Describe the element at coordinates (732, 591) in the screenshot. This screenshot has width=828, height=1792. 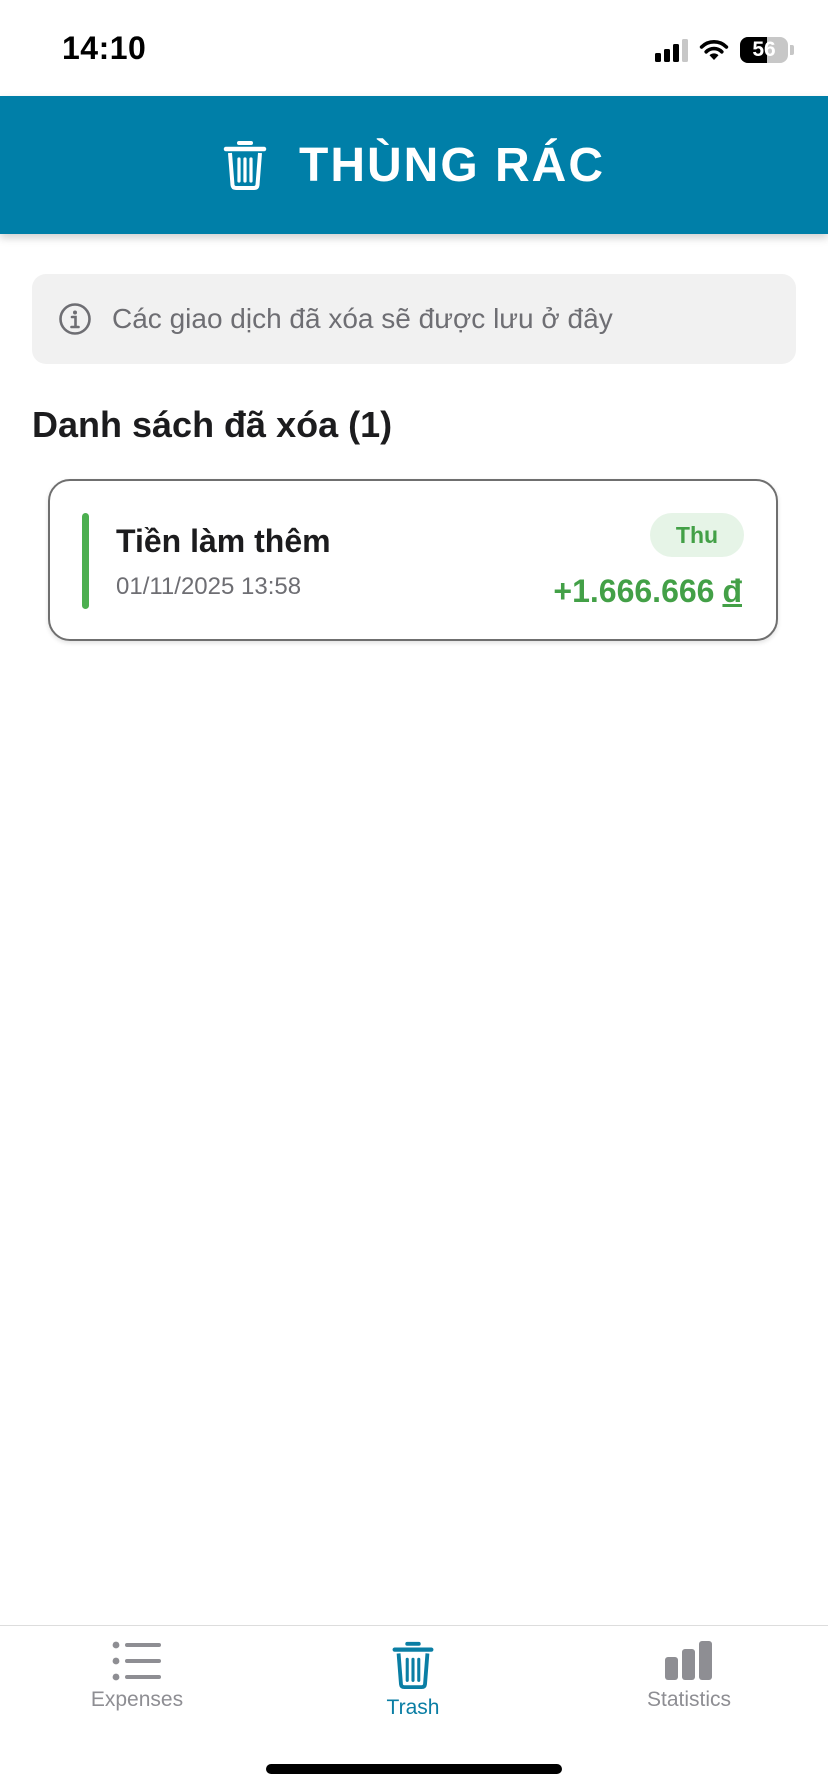
I see `currency-symbol: đ` at that location.